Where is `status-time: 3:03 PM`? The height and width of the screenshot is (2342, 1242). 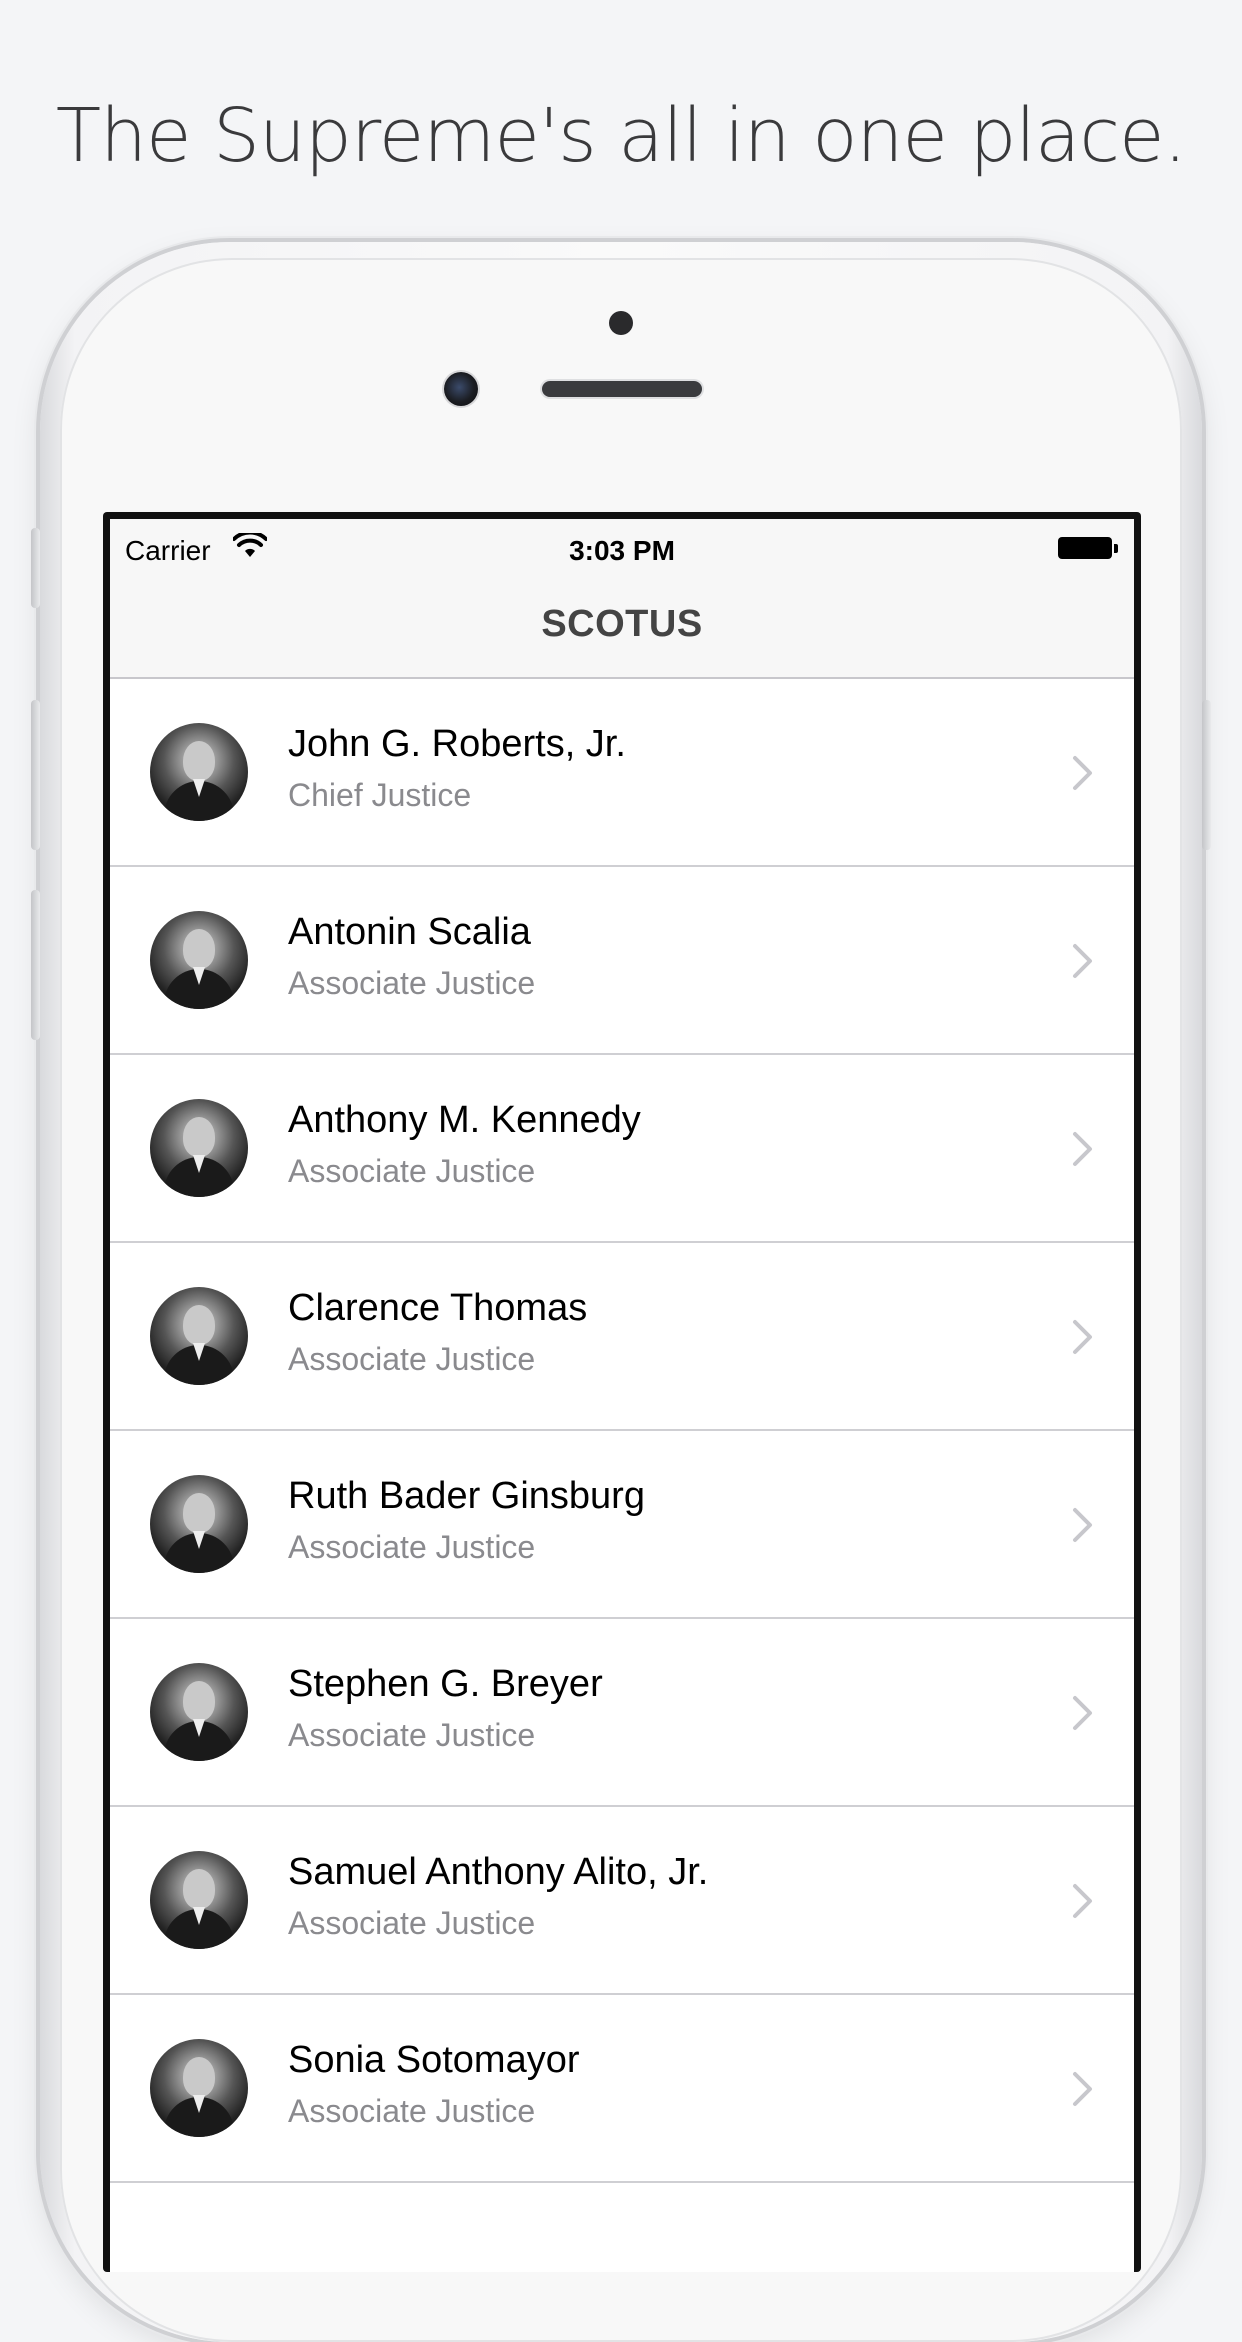 status-time: 3:03 PM is located at coordinates (622, 550).